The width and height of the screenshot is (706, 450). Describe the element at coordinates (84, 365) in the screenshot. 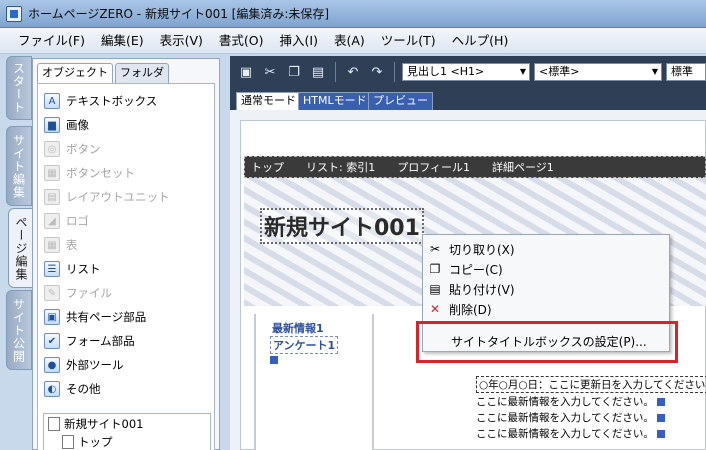

I see `object-item-external-tool: ● 外部ツール` at that location.